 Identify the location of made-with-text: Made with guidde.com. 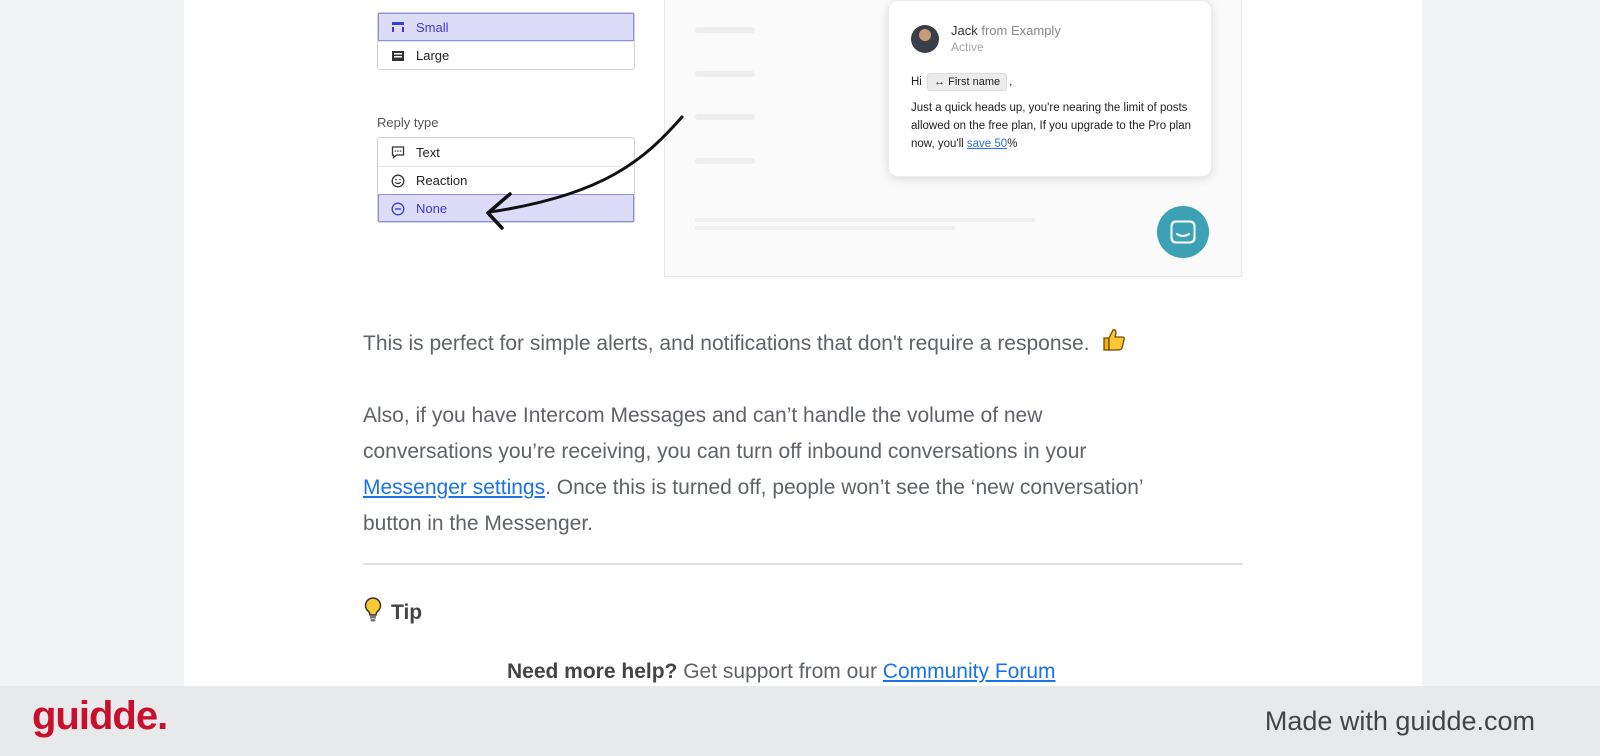
(1400, 721).